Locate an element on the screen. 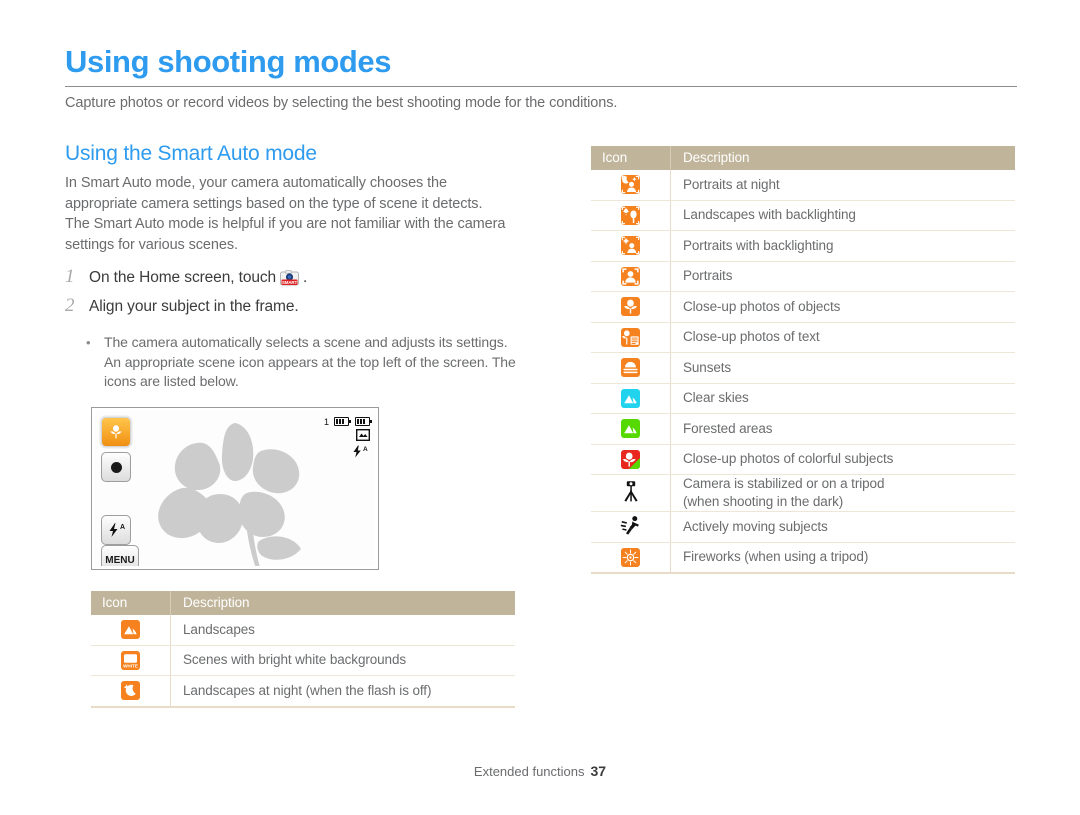 The height and width of the screenshot is (815, 1080). step-number: 1 is located at coordinates (70, 276).